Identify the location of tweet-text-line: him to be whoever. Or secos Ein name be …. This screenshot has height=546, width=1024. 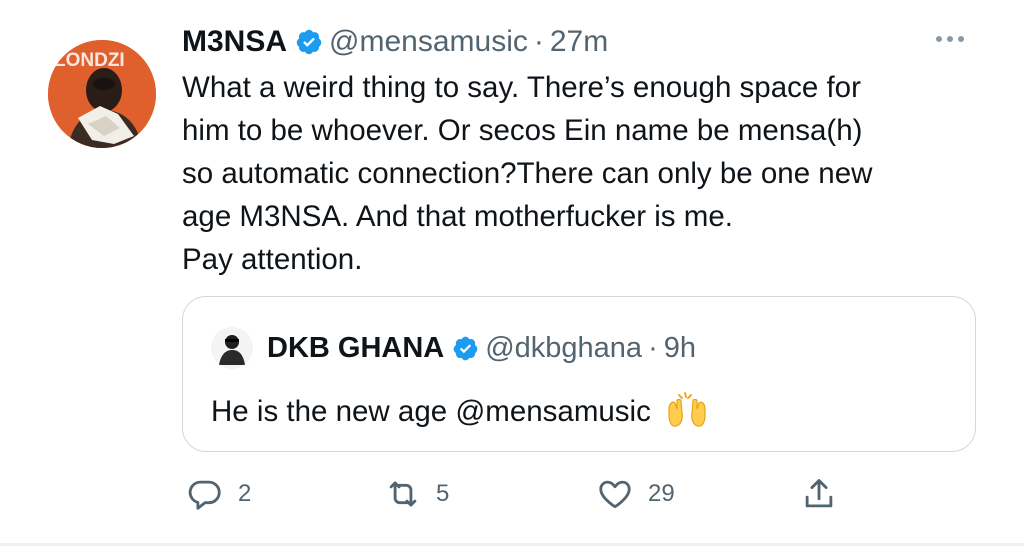
(522, 130).